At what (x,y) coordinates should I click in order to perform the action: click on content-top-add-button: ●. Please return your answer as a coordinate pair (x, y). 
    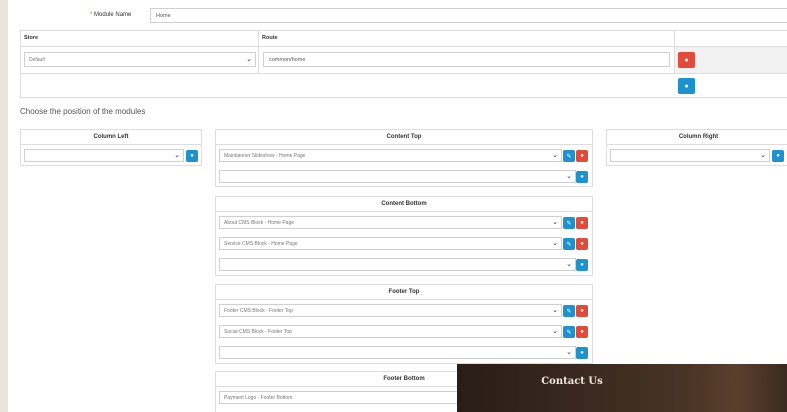
    Looking at the image, I should click on (582, 177).